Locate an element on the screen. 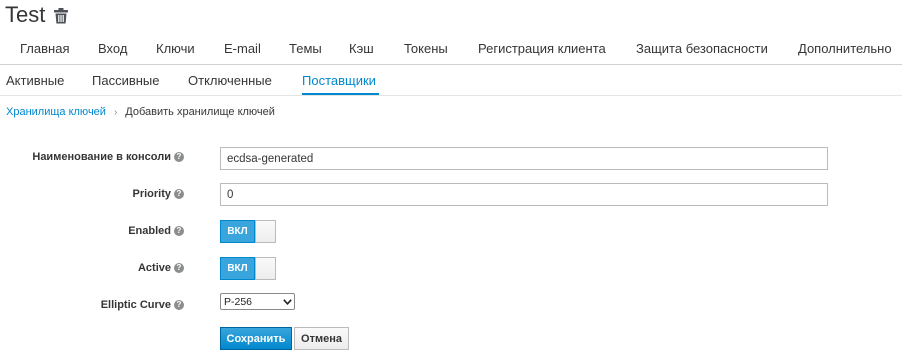  tab-tokens: Токены is located at coordinates (426, 48).